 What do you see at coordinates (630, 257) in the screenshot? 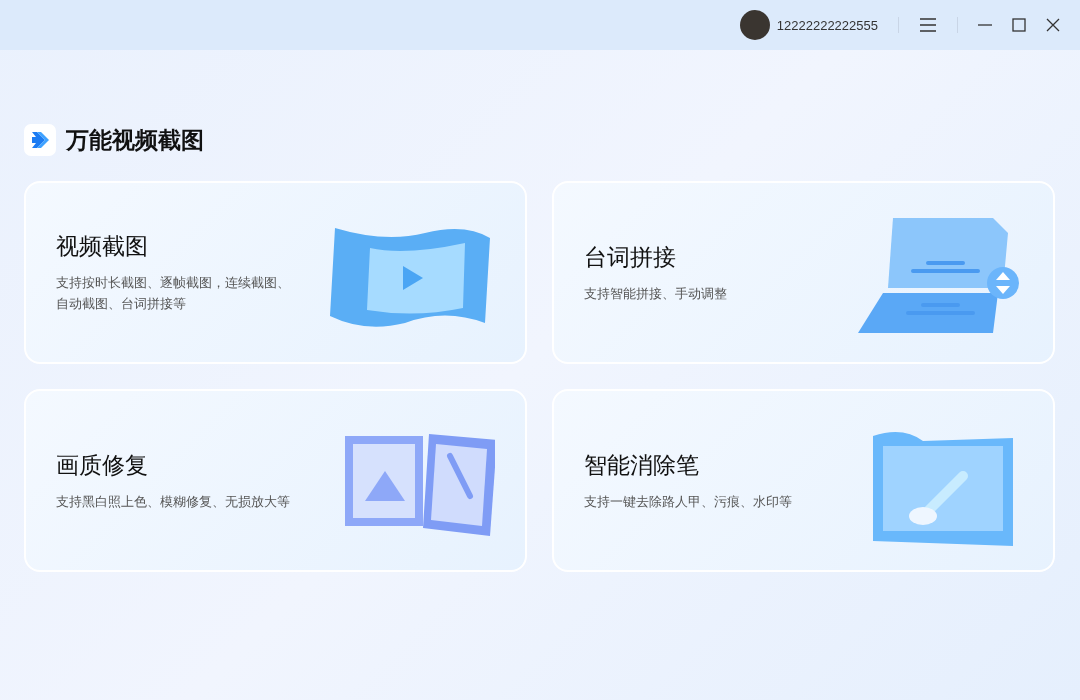
I see `card-title: 台词拼接` at bounding box center [630, 257].